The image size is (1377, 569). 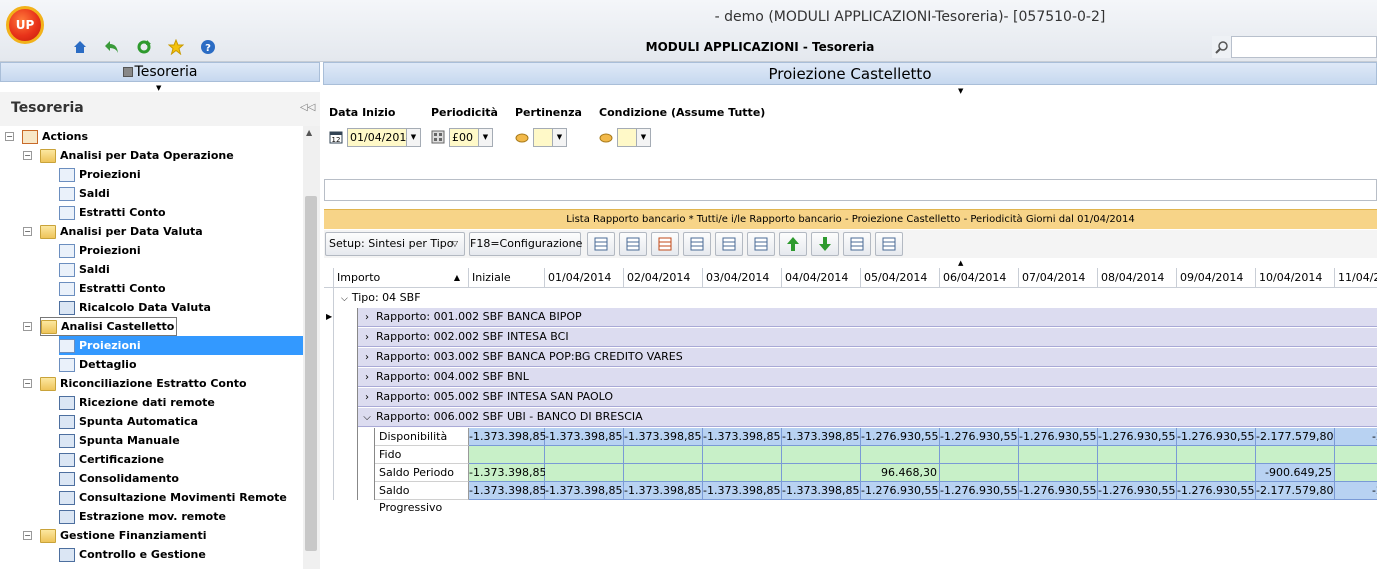 I want to click on sort-asc-icon: ▲, so click(x=457, y=277).